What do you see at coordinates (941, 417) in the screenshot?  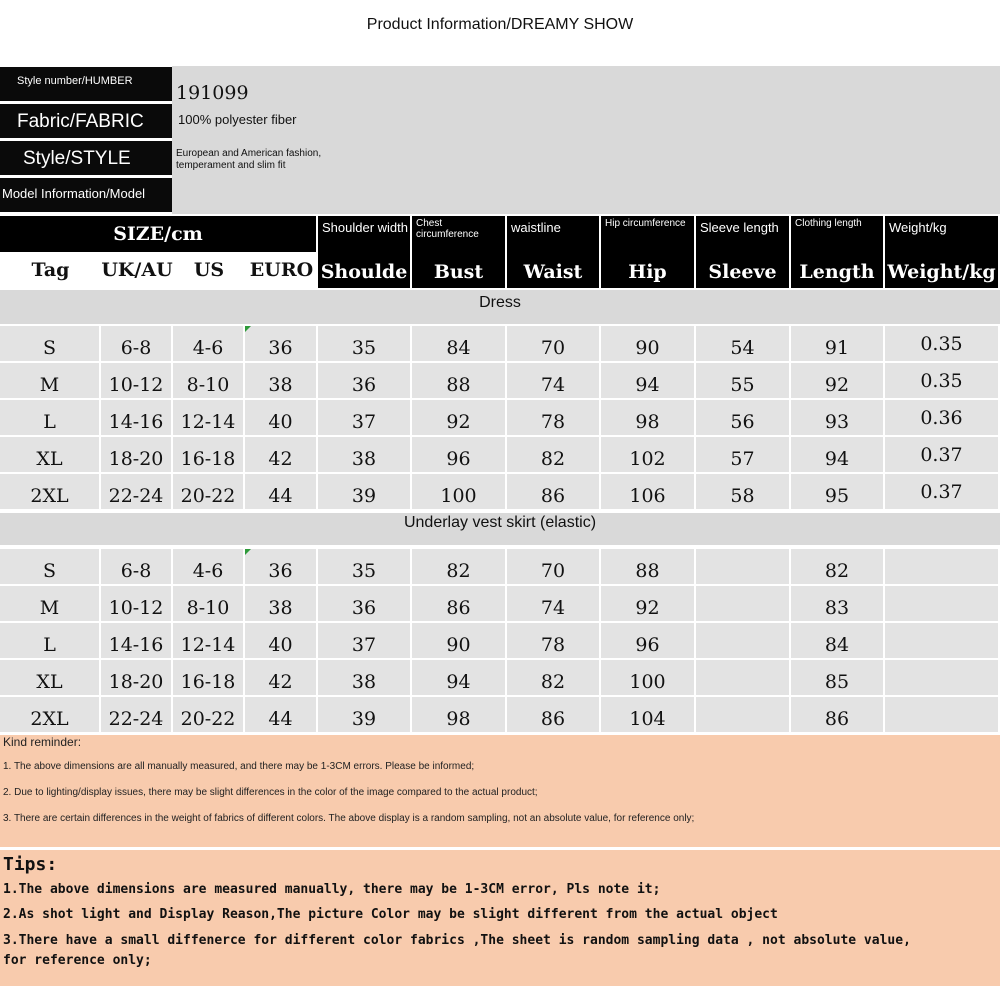 I see `table-cell: 0.36` at bounding box center [941, 417].